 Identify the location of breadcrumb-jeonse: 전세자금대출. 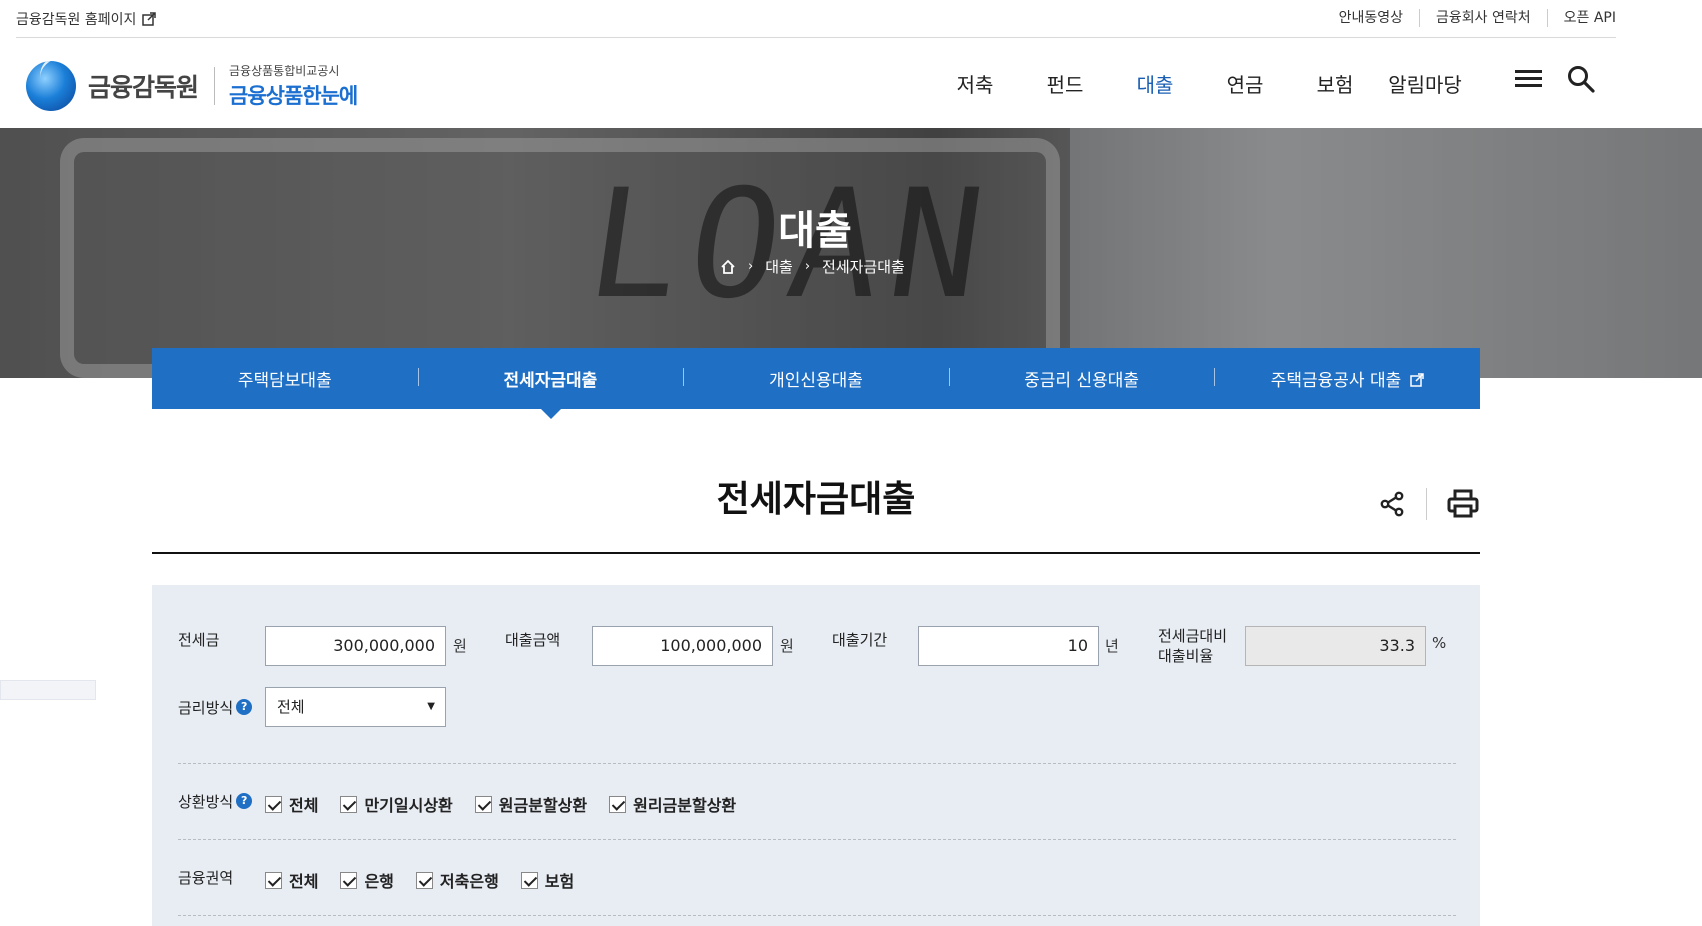
(863, 266).